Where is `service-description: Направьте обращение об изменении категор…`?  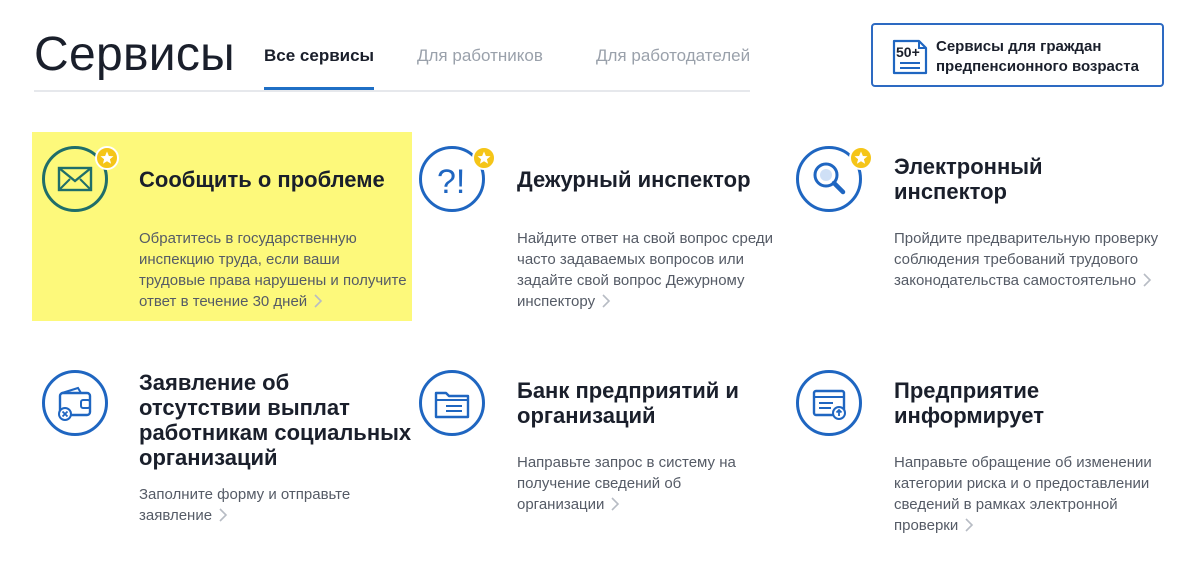 service-description: Направьте обращение об изменении категор… is located at coordinates (1023, 494).